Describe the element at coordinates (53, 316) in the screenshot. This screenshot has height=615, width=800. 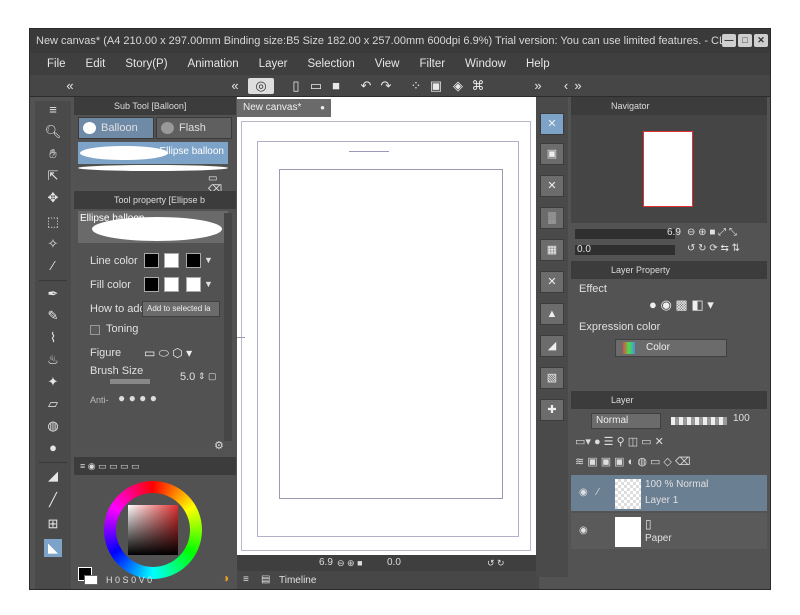
I see `pencil-tool-icon: ✎` at that location.